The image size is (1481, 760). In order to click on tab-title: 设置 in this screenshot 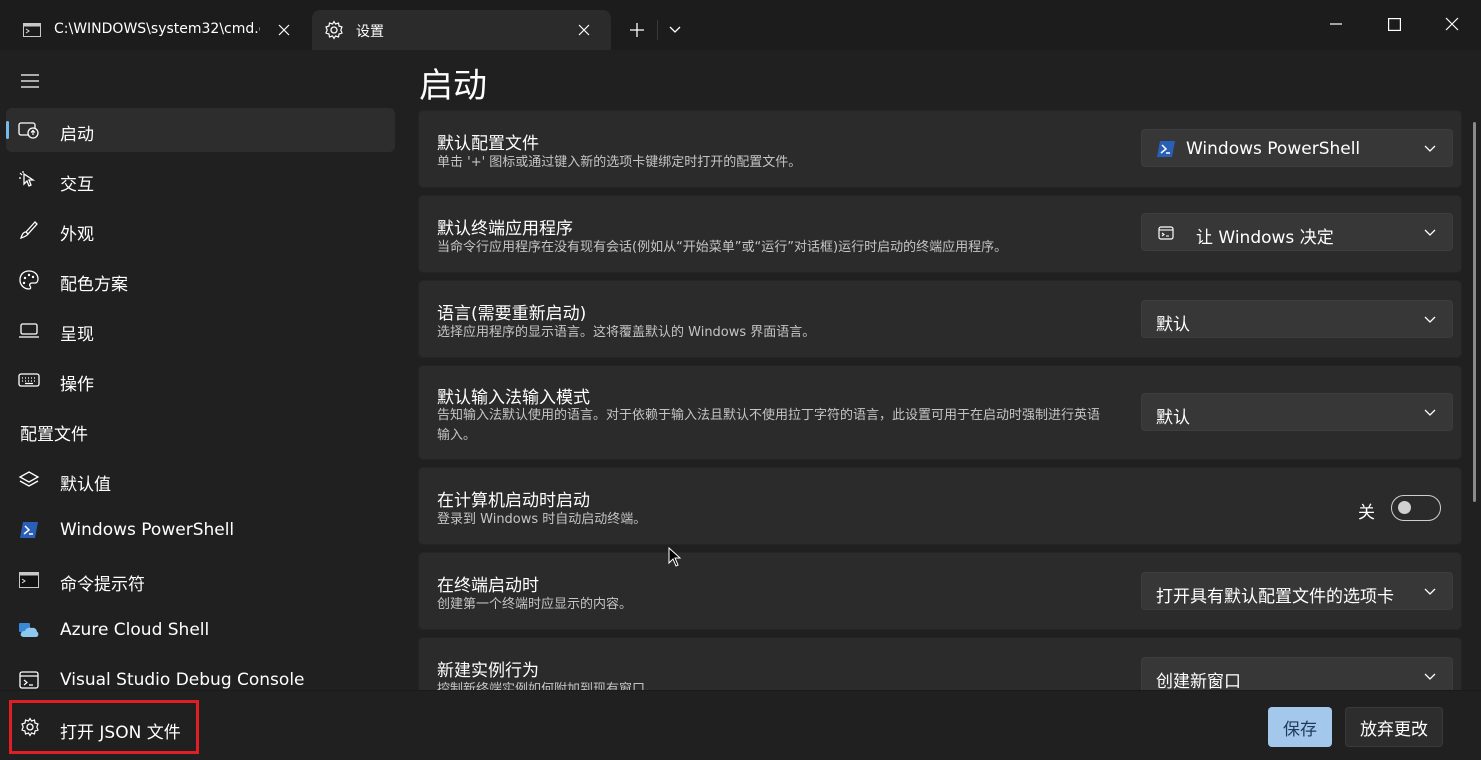, I will do `click(370, 32)`.